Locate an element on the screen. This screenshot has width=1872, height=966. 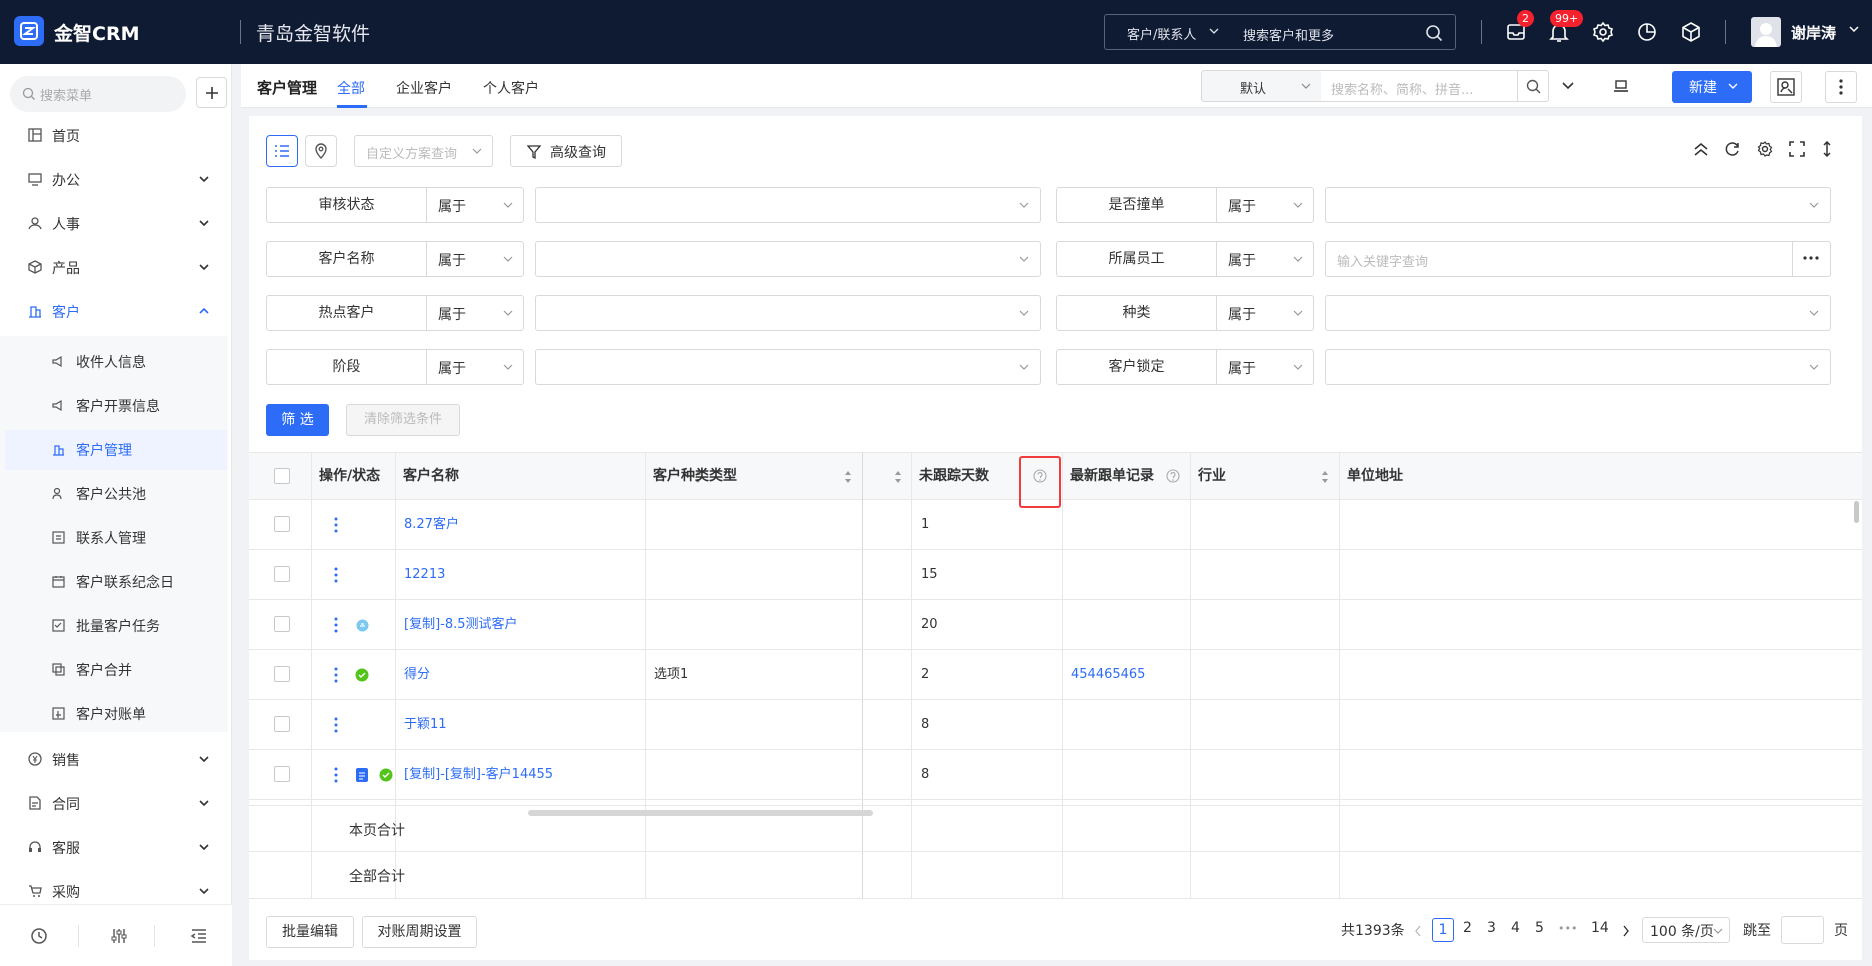
app-logo is located at coordinates (29, 31).